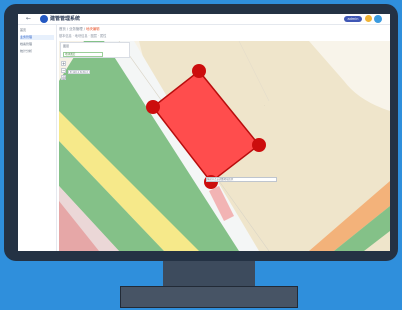 The image size is (402, 310). I want to click on zoom-in-button: +, so click(63, 63).